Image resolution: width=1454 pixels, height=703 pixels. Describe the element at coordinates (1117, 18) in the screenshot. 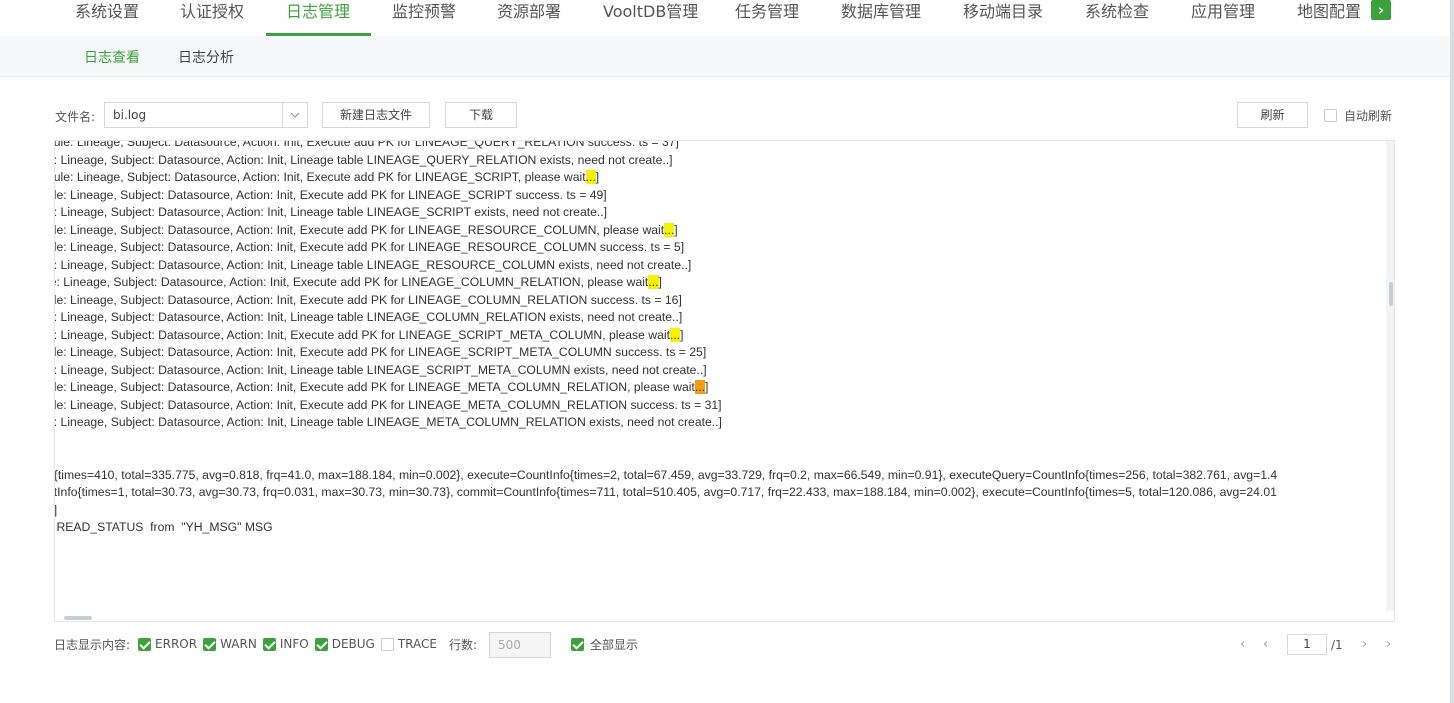

I see `nav-item-system-check: 系统检查` at that location.